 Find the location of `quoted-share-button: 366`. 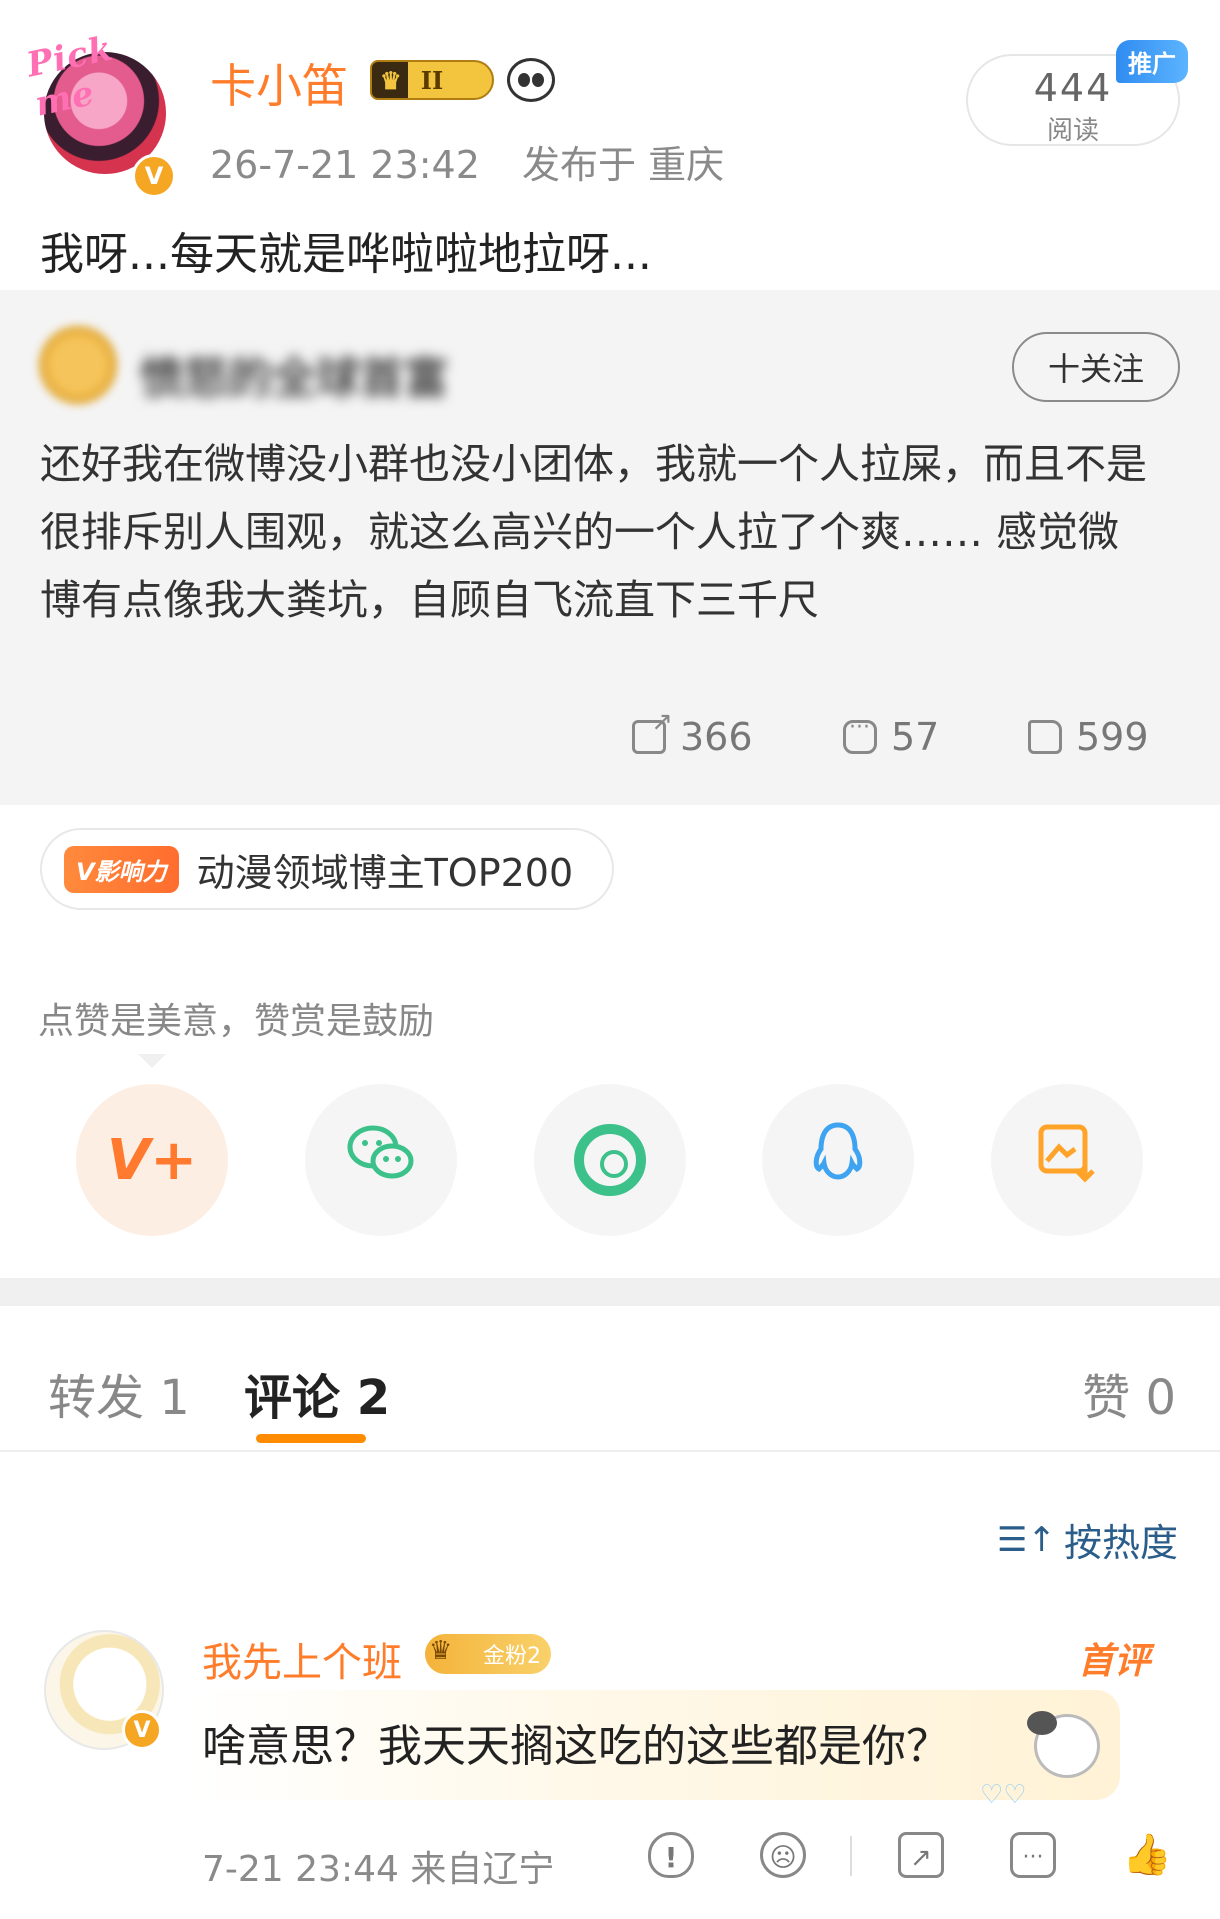

quoted-share-button: 366 is located at coordinates (692, 733).